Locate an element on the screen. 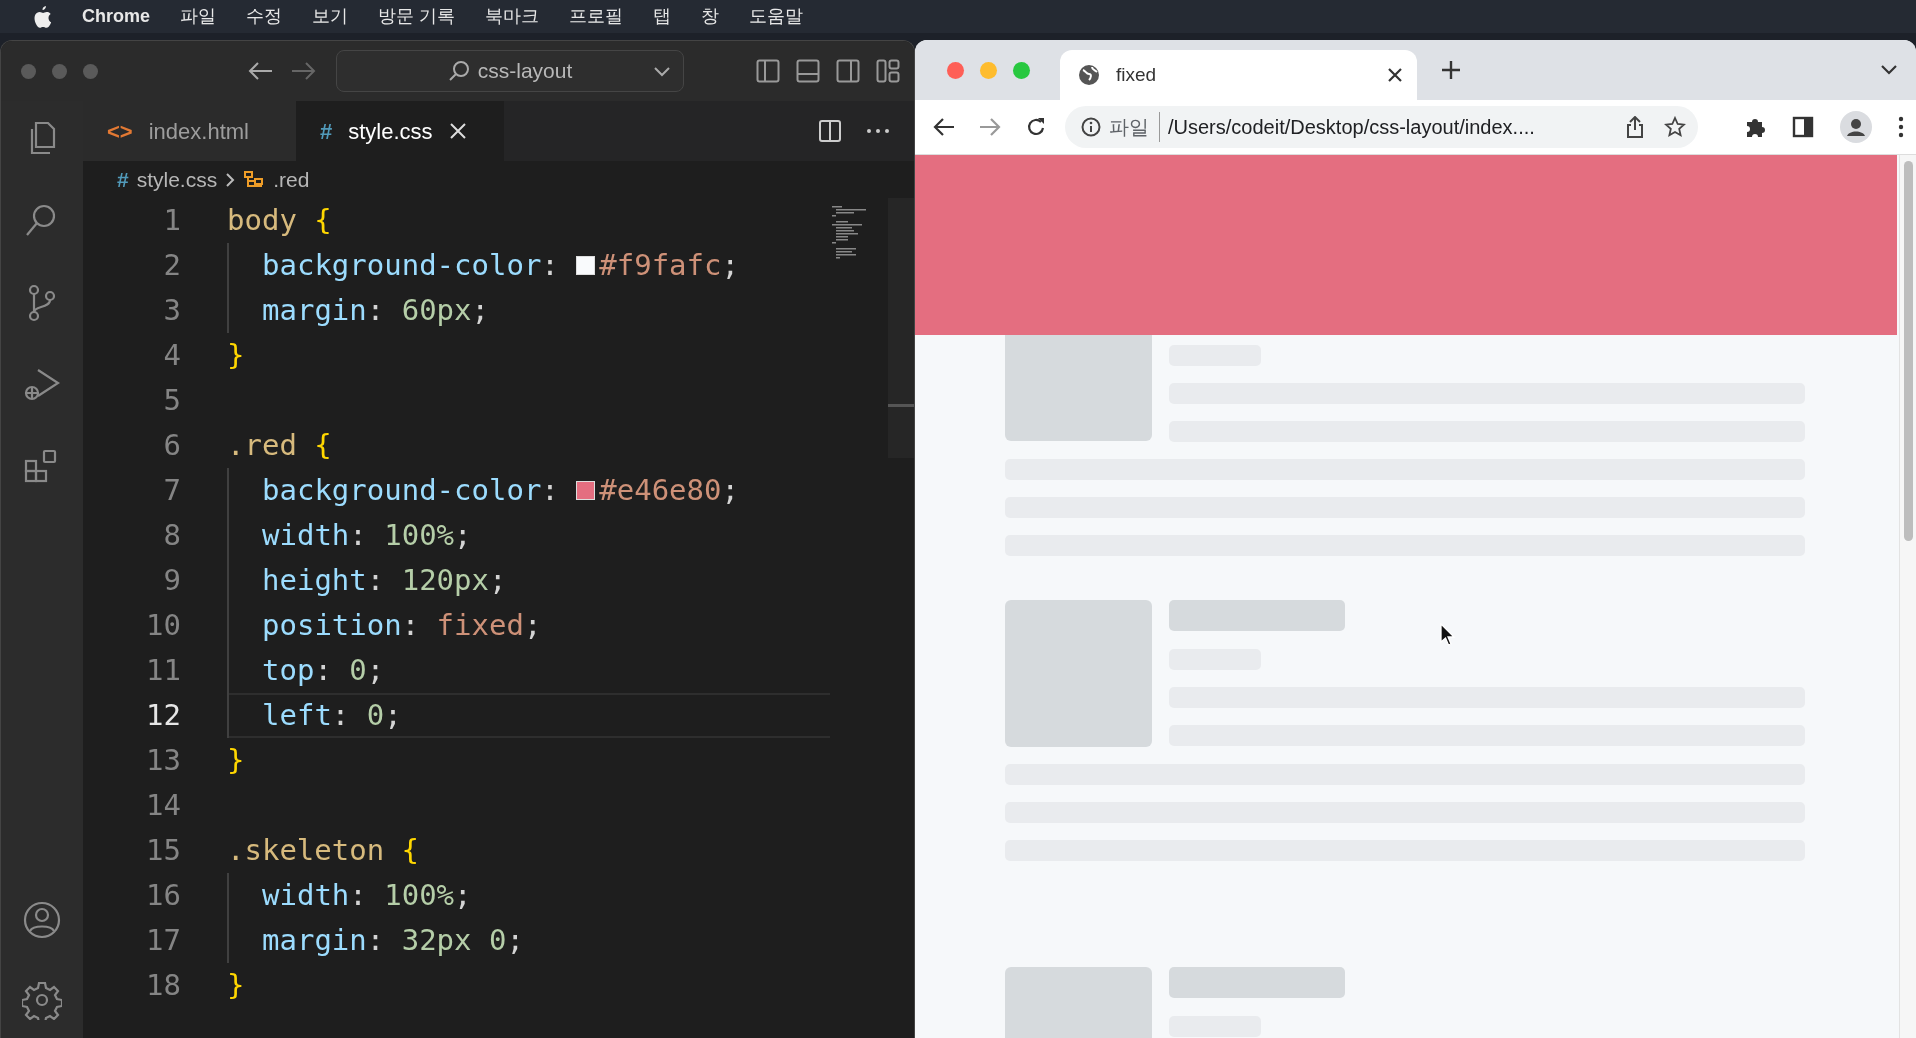 This screenshot has height=1038, width=1916. css-property: height is located at coordinates (314, 580).